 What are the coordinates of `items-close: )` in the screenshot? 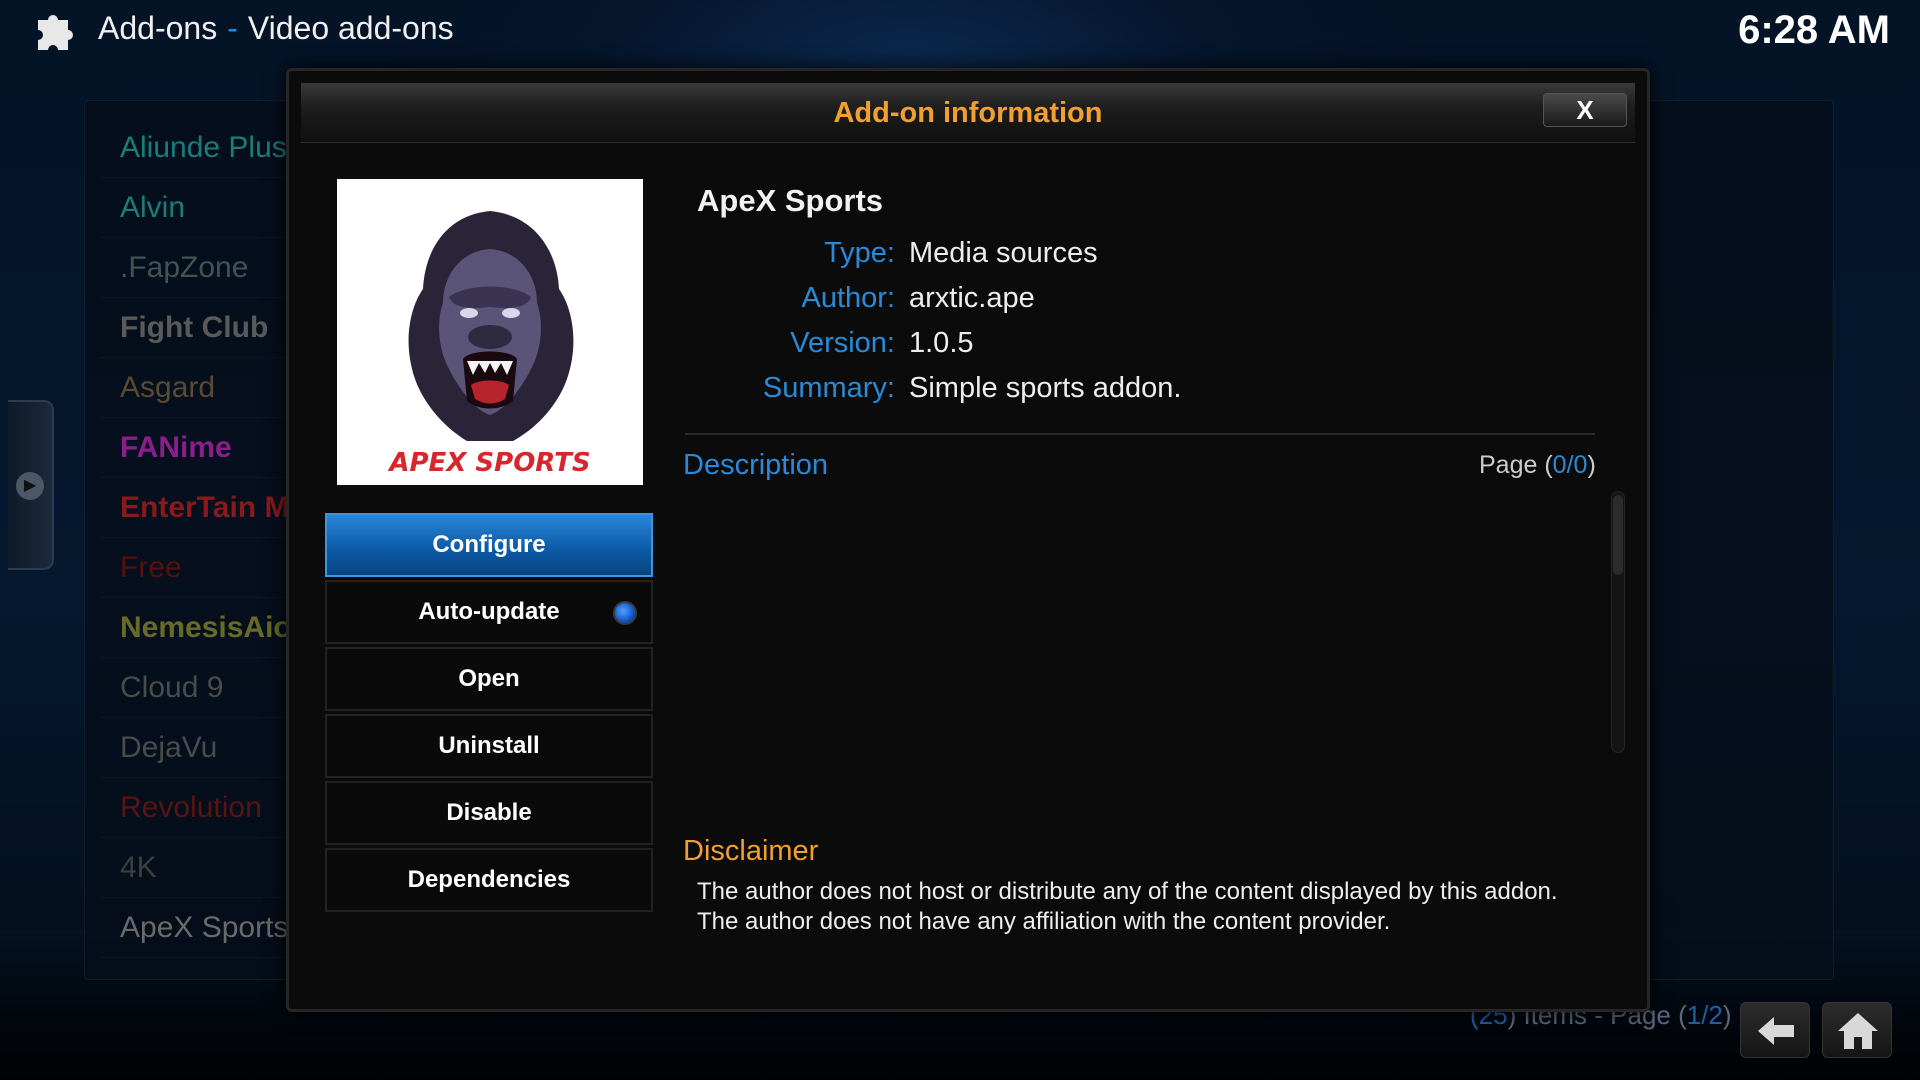 It's located at (1727, 1015).